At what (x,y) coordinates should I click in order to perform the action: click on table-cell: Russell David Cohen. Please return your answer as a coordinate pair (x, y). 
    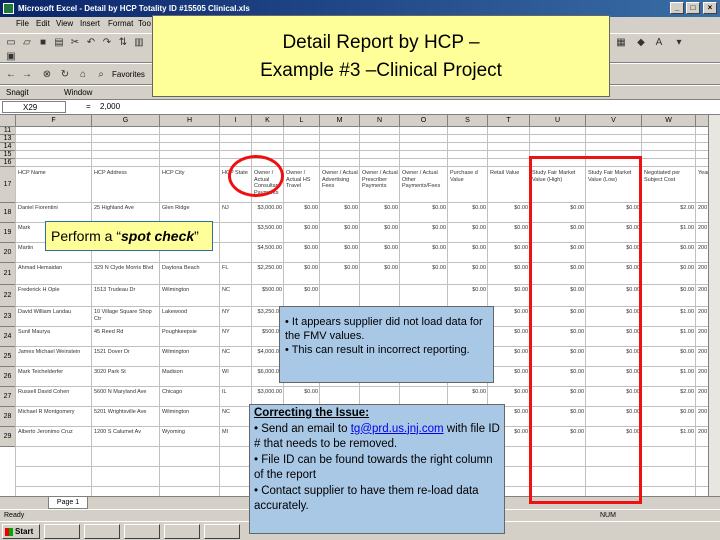
    Looking at the image, I should click on (54, 397).